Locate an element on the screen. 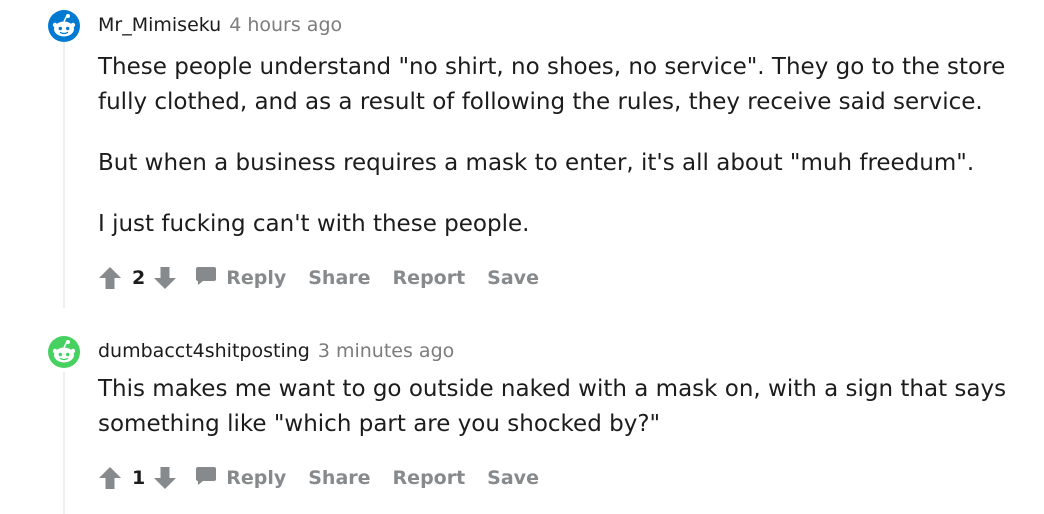 This screenshot has width=1044, height=514. timestamp: 4 hours ago is located at coordinates (285, 25).